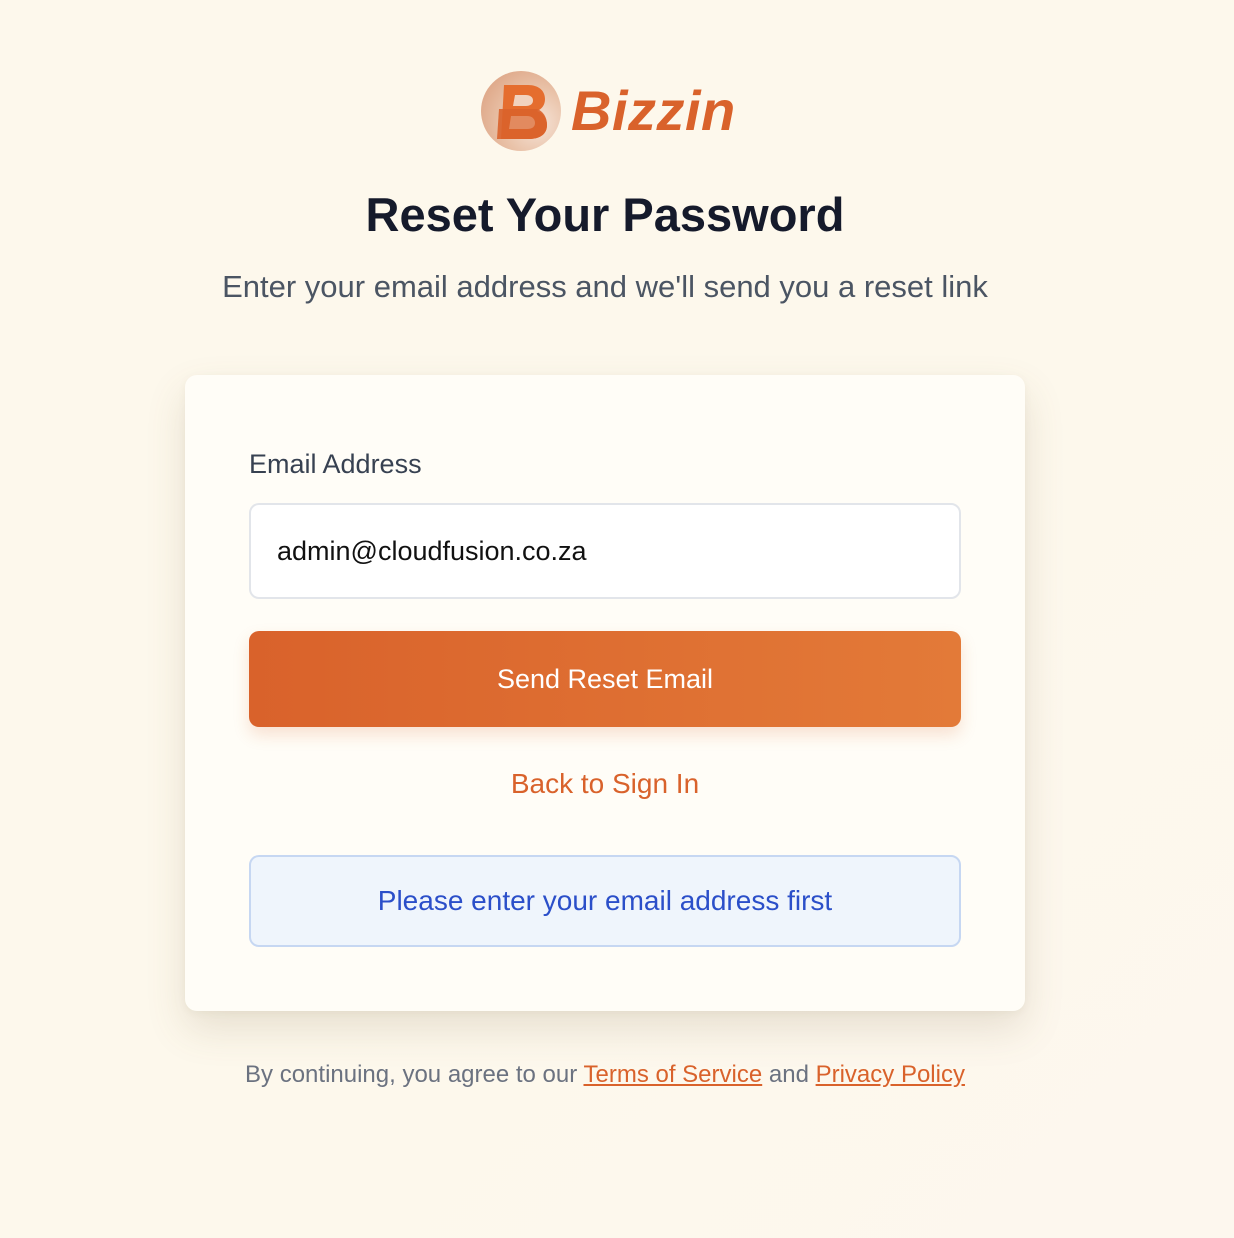 The image size is (1234, 1238). What do you see at coordinates (414, 1074) in the screenshot?
I see `legal-footer-prefix: By continuing, you agree to our` at bounding box center [414, 1074].